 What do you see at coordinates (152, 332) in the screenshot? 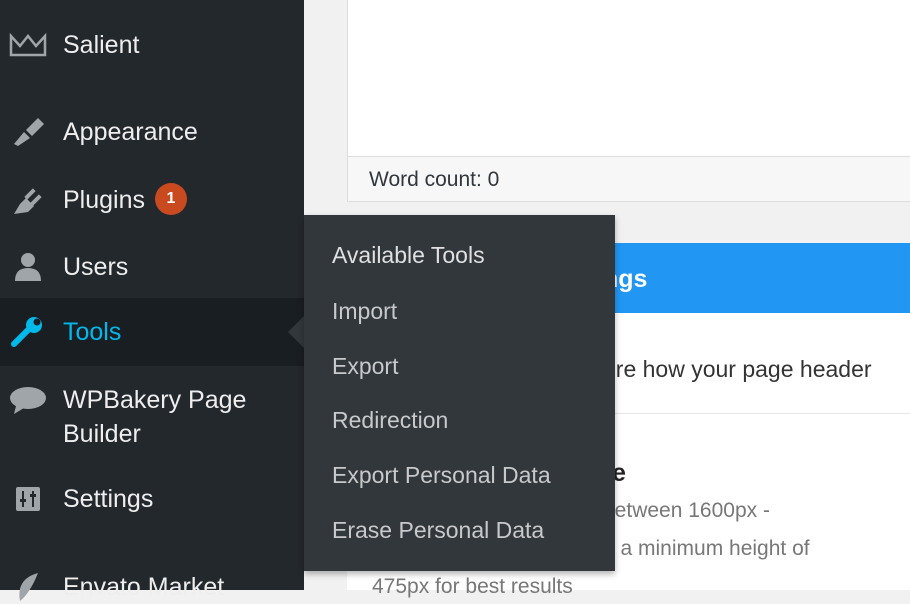
I see `sidebar-item-tools: Tools` at bounding box center [152, 332].